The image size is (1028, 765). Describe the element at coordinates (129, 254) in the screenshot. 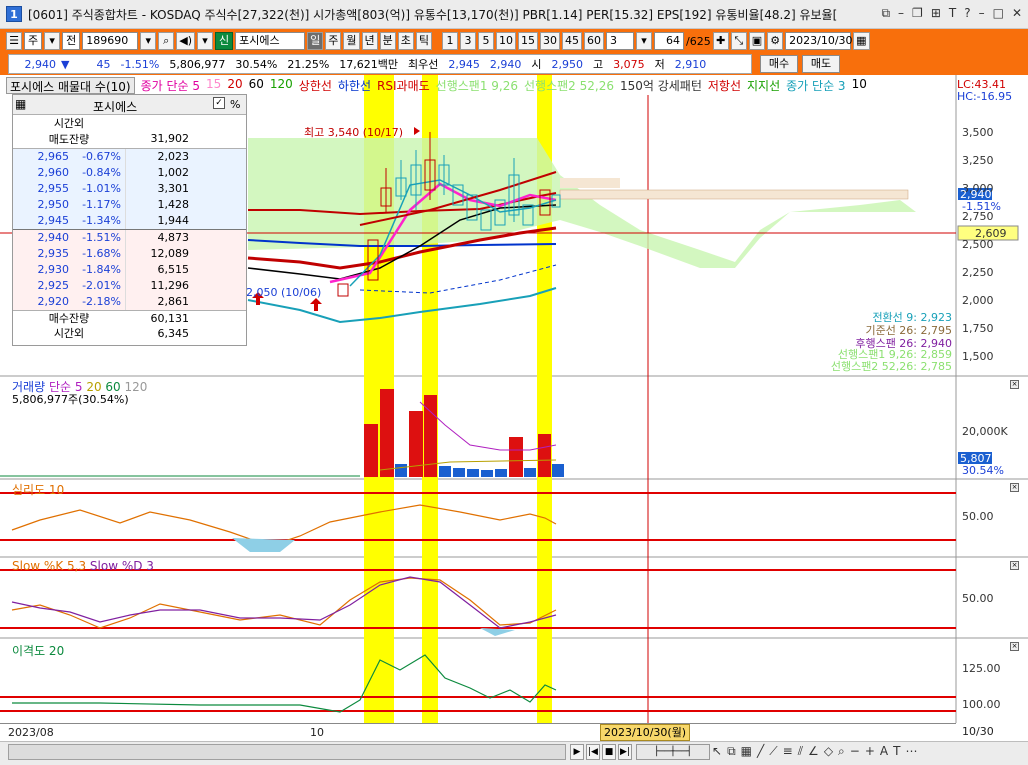

I see `orderbook-row: 2,935 -1.68% 12,089` at that location.